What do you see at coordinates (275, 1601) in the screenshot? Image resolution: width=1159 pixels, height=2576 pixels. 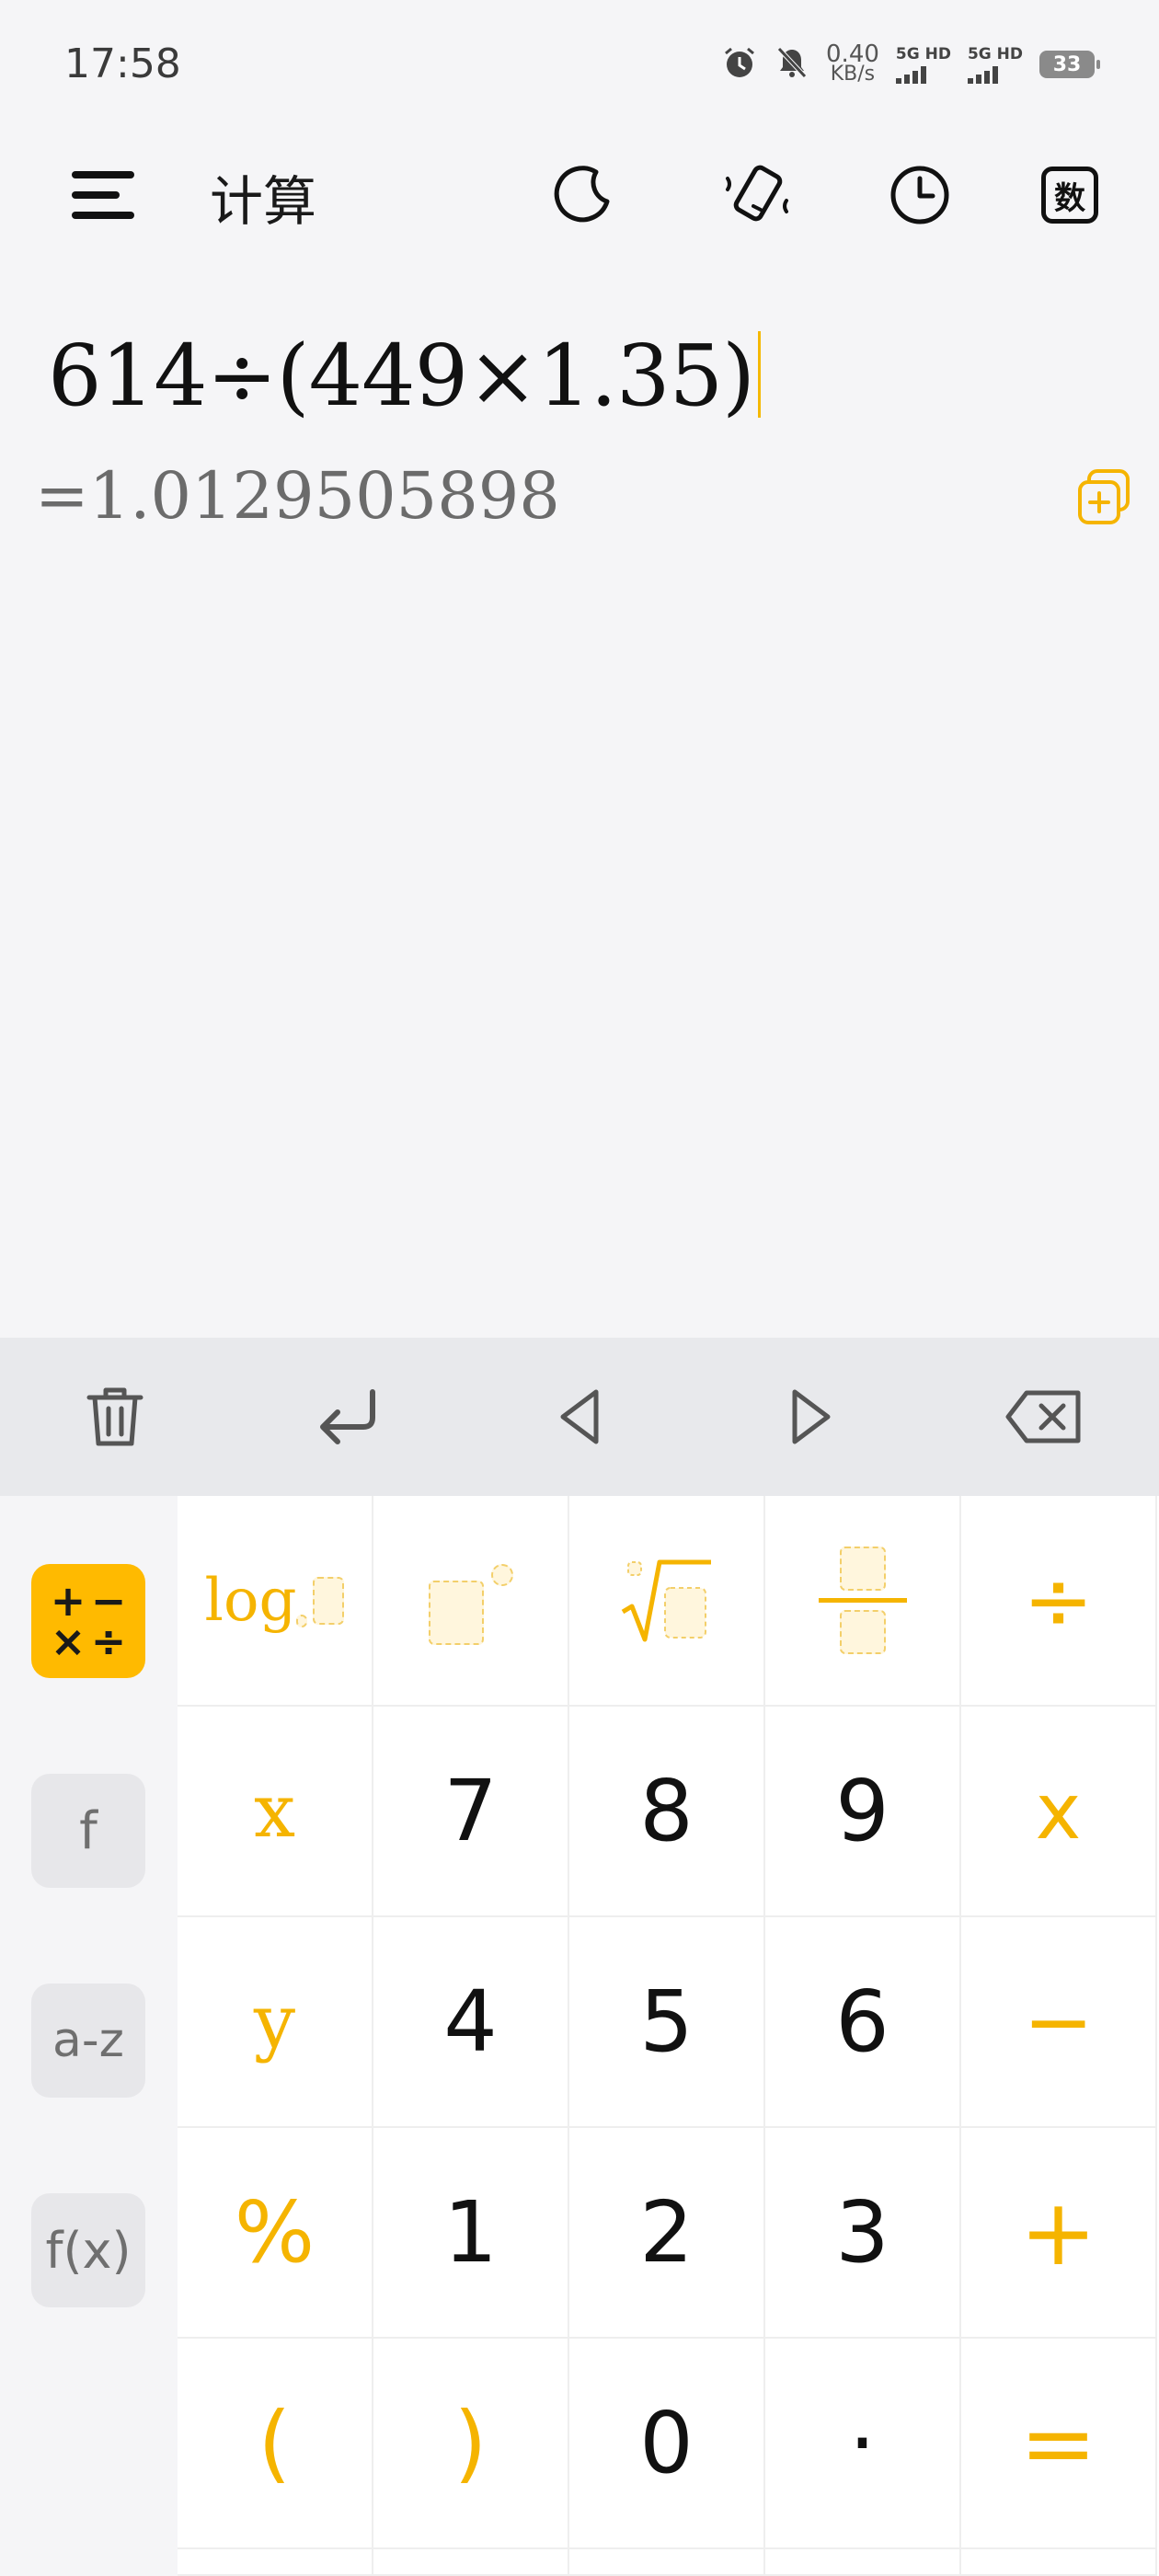 I see `log-key: log` at bounding box center [275, 1601].